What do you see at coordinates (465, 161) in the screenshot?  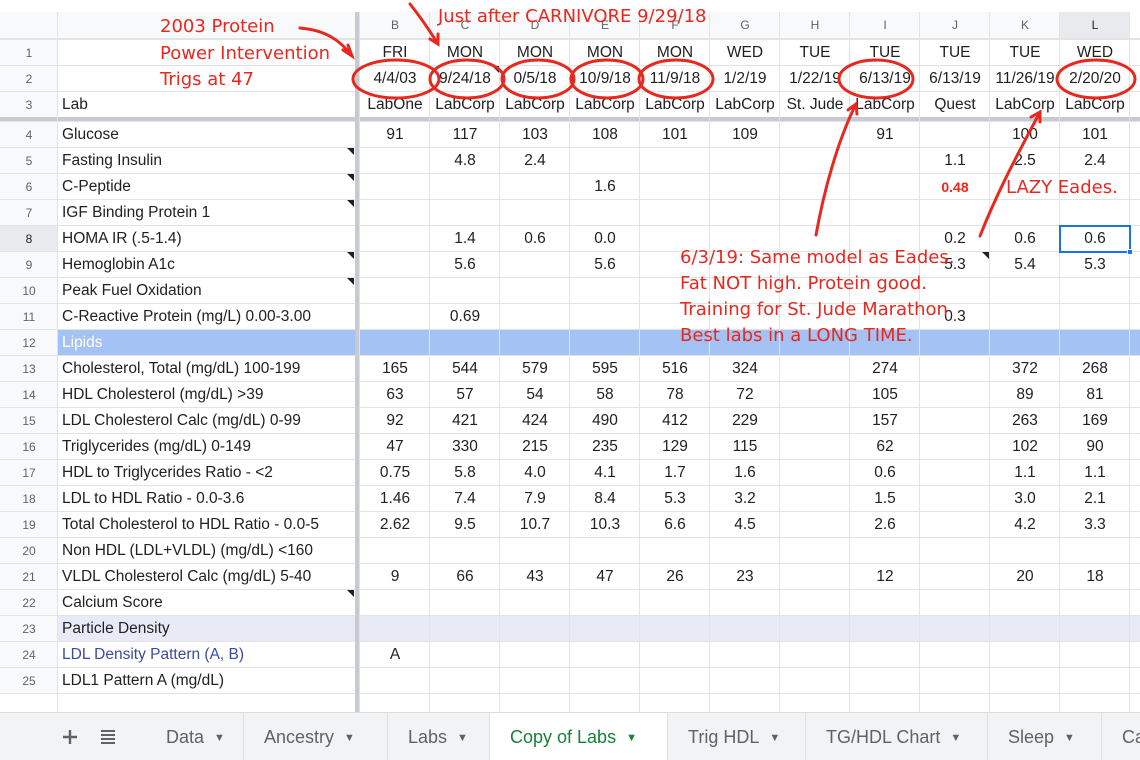 I see `table-cell: 4.8` at bounding box center [465, 161].